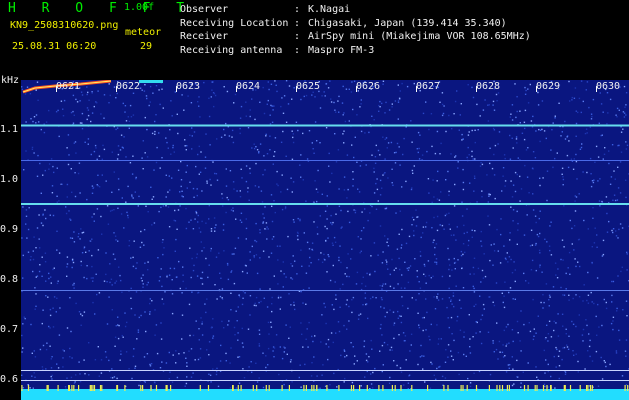 The height and width of the screenshot is (400, 629). Describe the element at coordinates (151, 81) in the screenshot. I see `meteor-echo-faint` at that location.